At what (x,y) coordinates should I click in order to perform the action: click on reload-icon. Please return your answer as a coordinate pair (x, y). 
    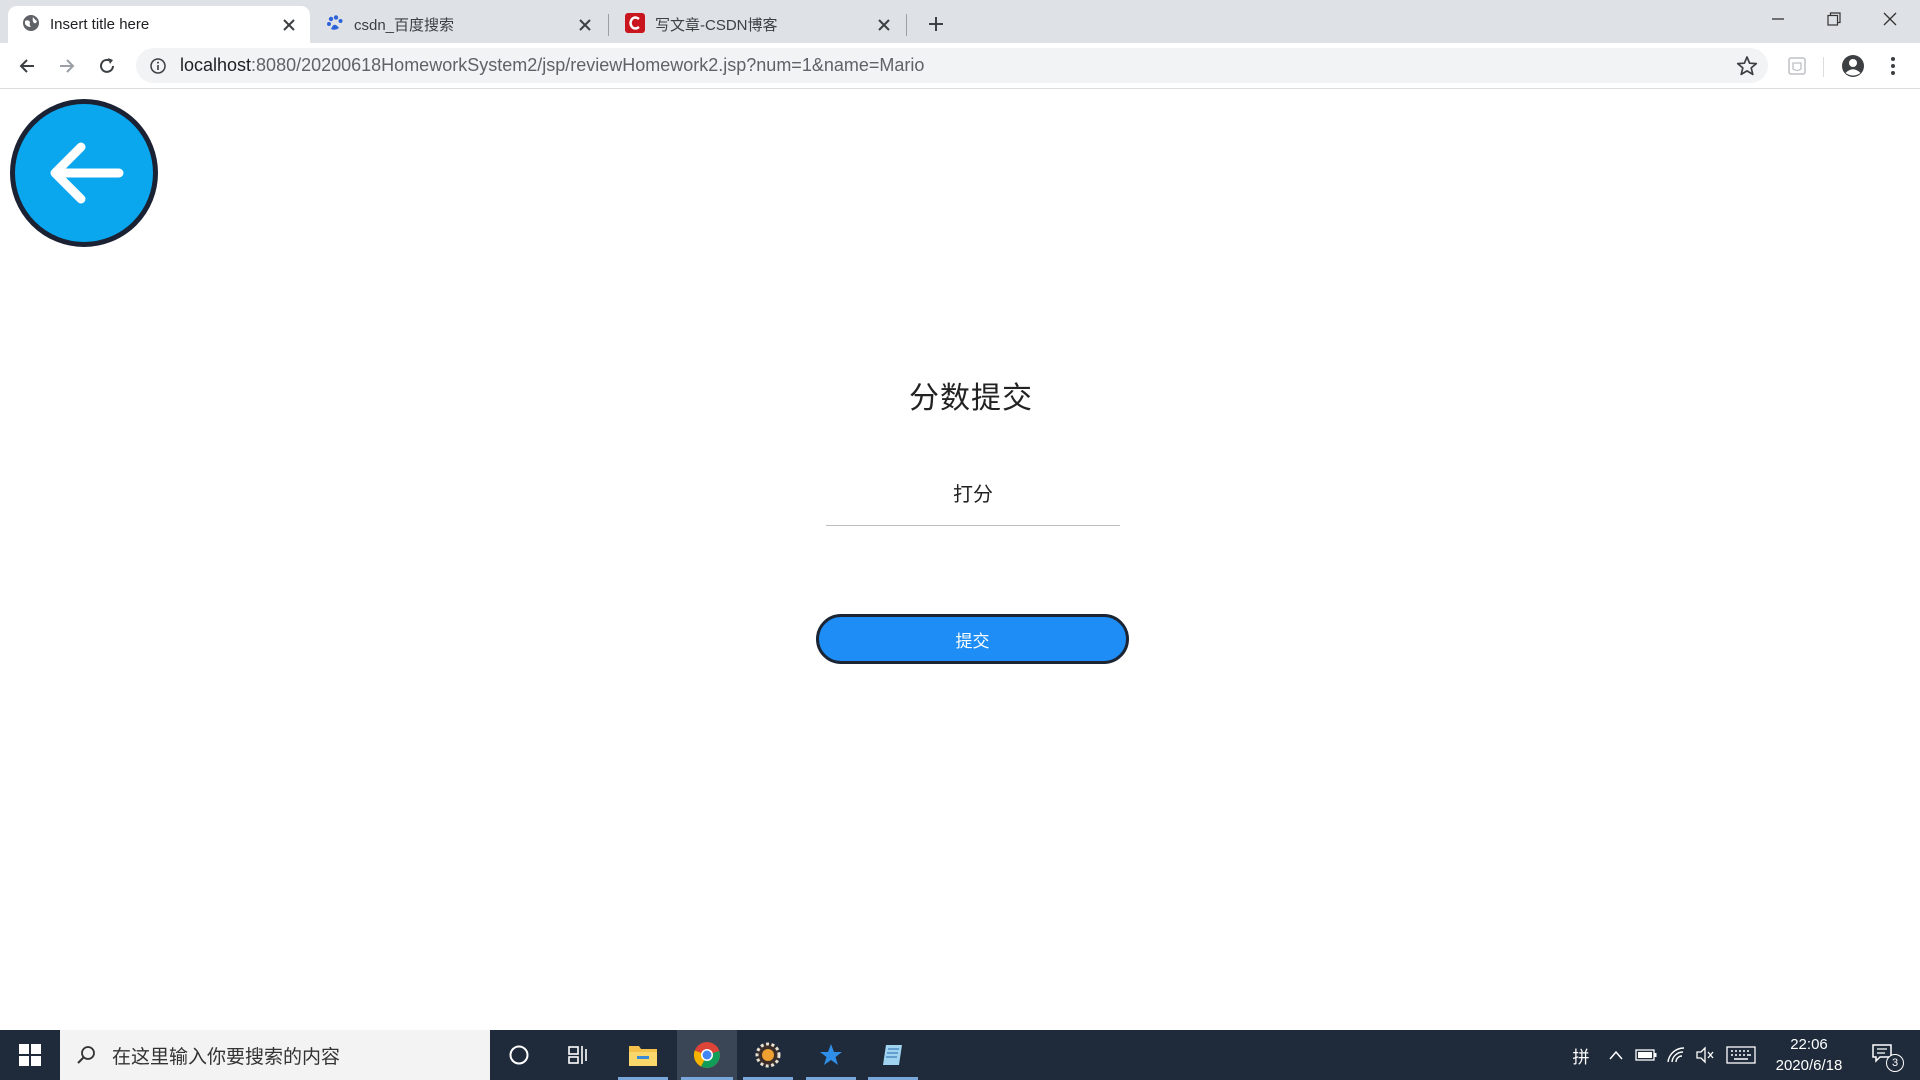
    Looking at the image, I should click on (107, 65).